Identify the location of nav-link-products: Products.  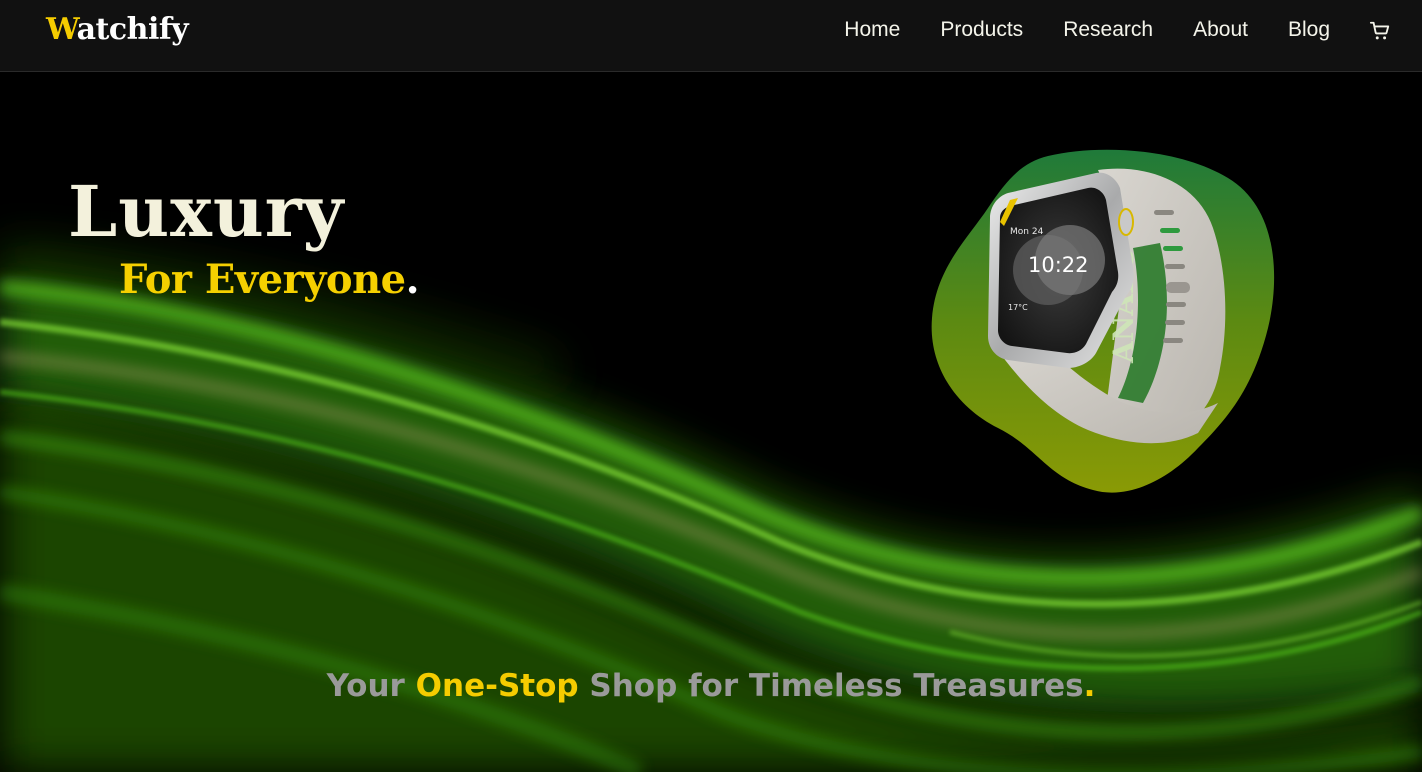
(981, 30).